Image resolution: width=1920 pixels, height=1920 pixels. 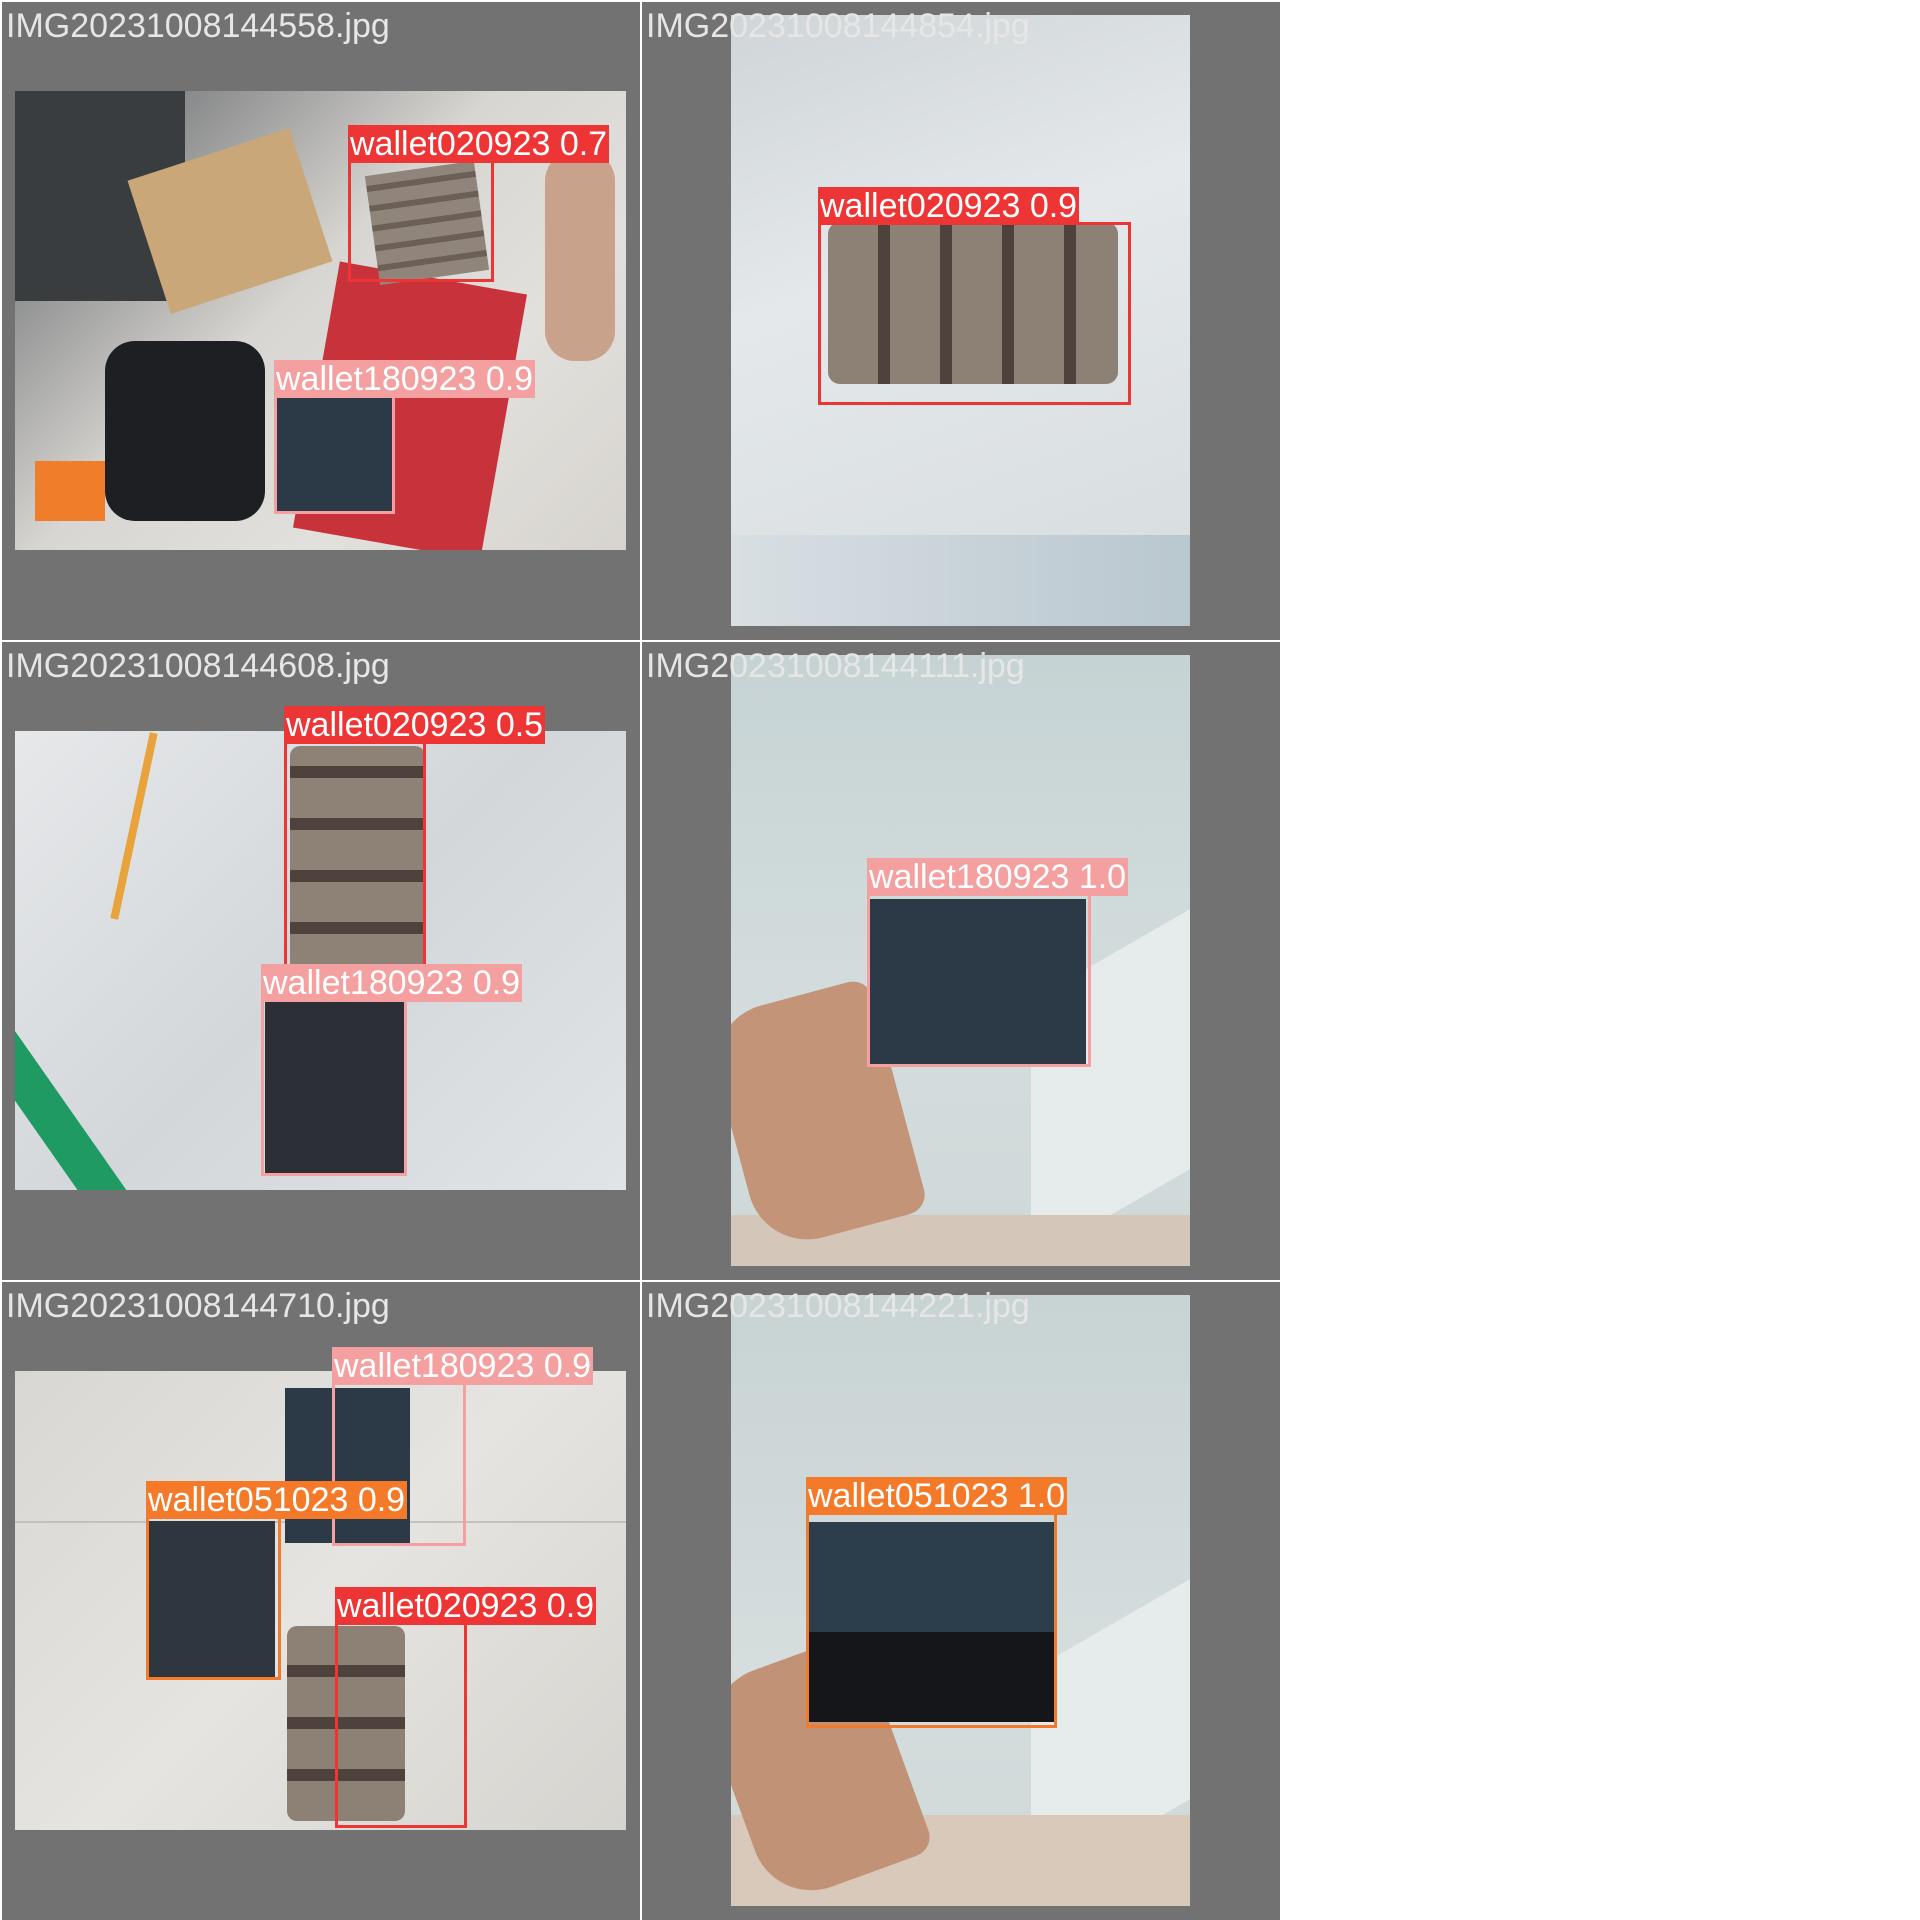 I want to click on detection-box-wallet020923: wallet020923 0.7, so click(x=479, y=203).